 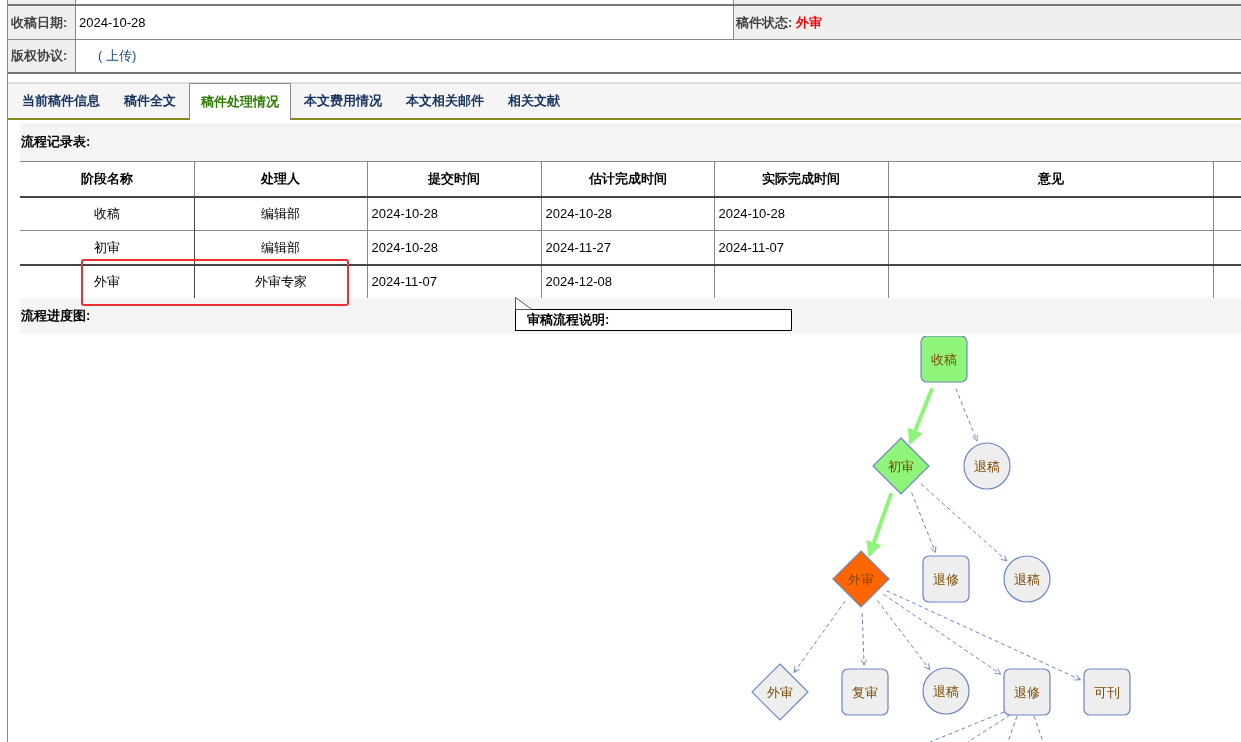 I want to click on table-cell: 外审专家, so click(x=280, y=281).